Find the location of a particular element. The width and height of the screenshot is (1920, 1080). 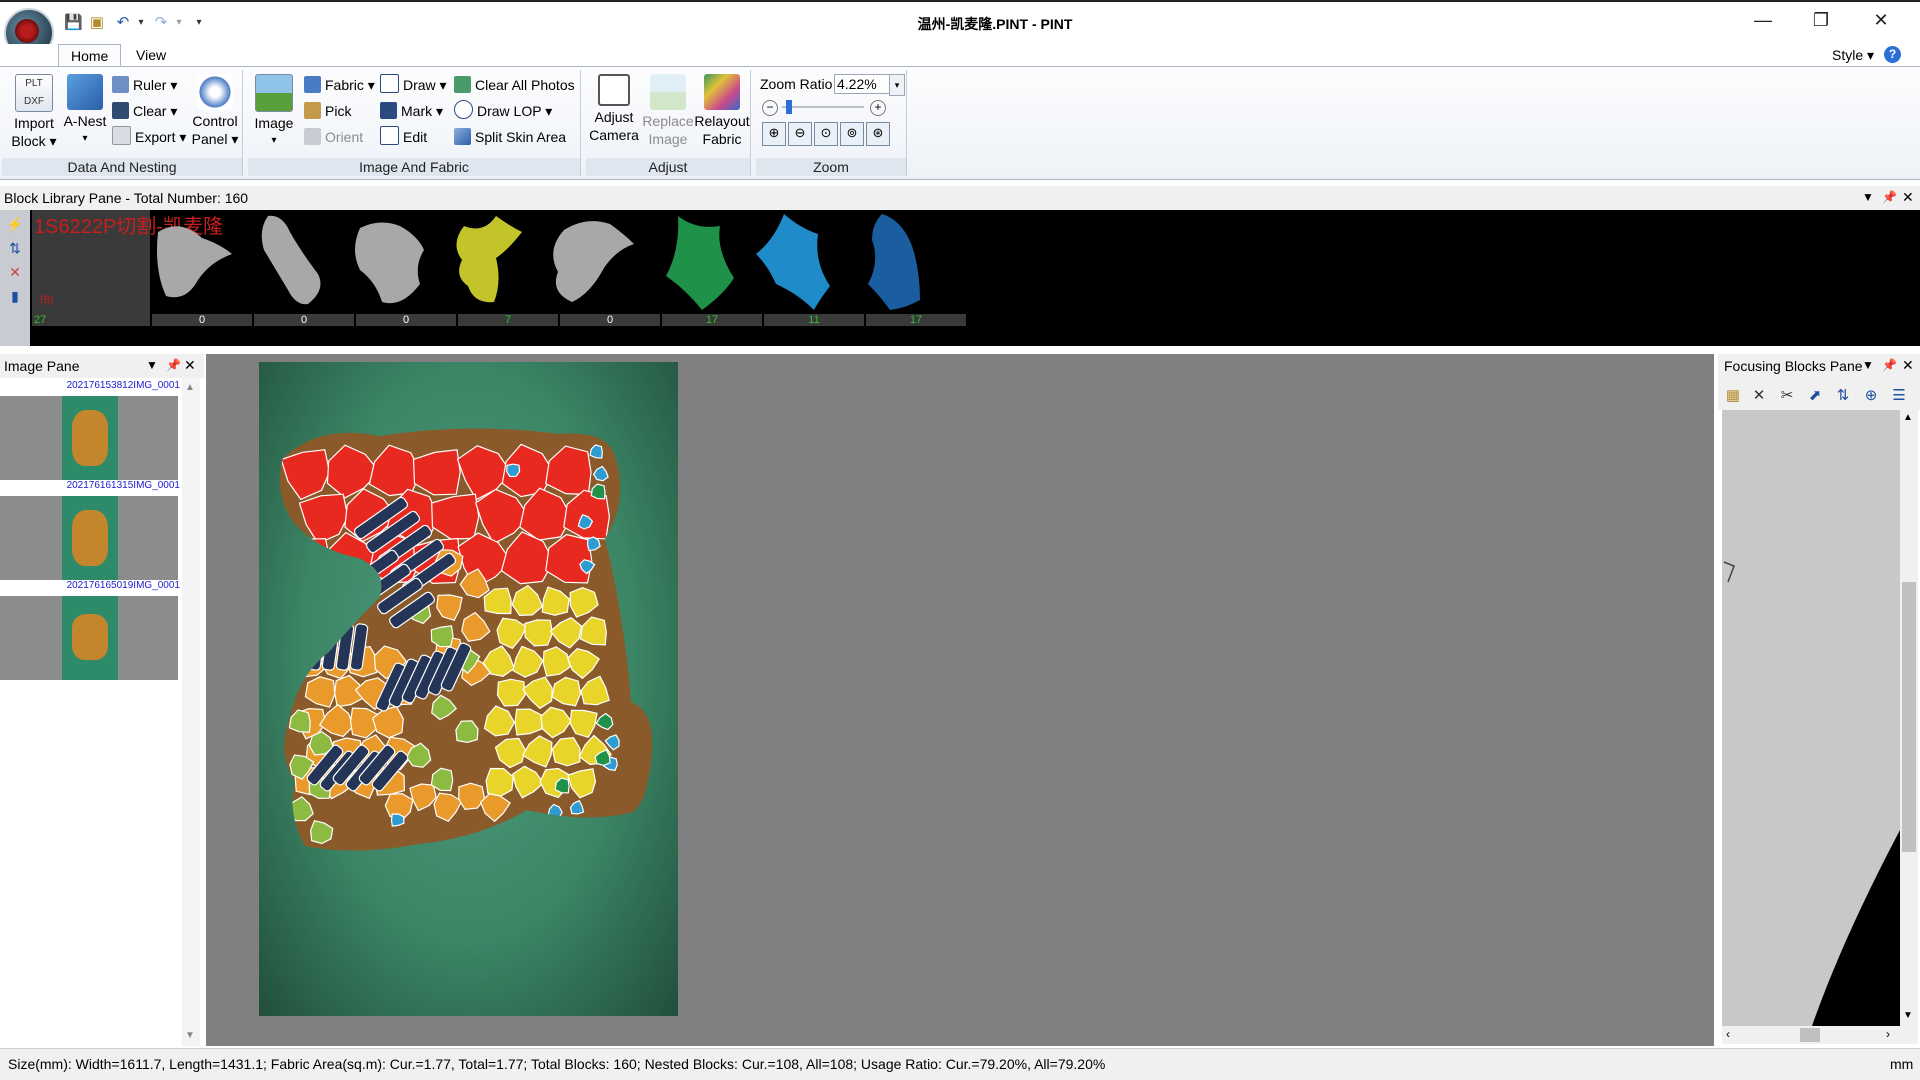

export-button: Export ▾ is located at coordinates (149, 137).